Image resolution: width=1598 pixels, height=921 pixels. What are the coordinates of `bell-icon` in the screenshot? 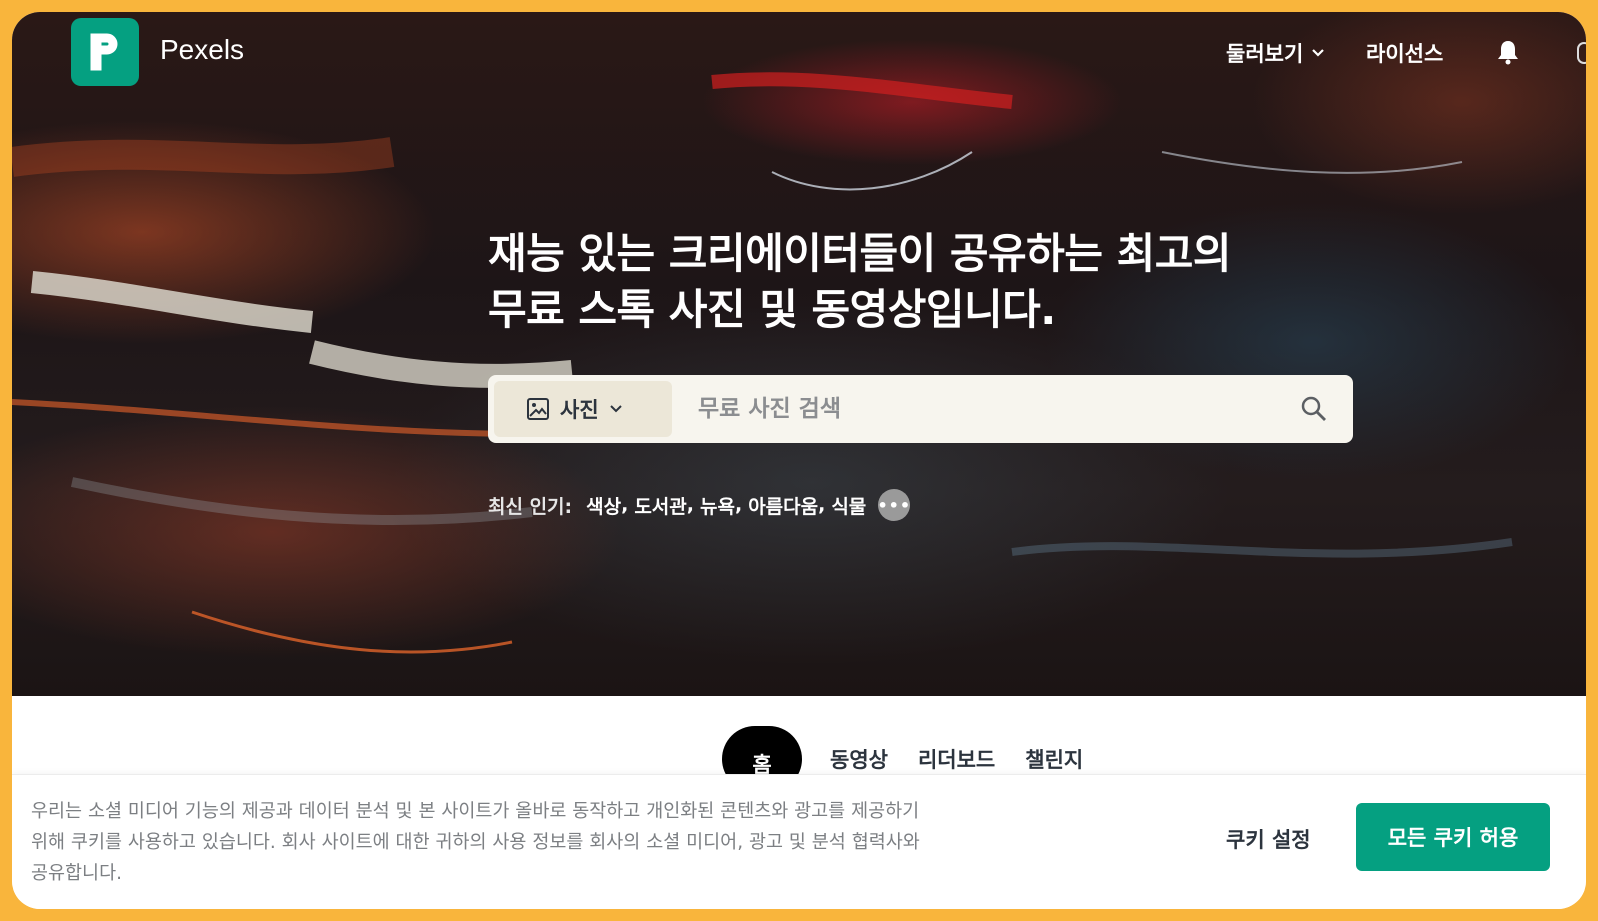 It's located at (1508, 54).